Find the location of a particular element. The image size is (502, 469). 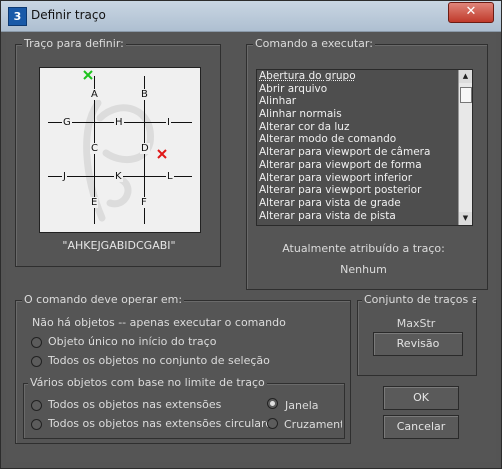

grid-label-a: A is located at coordinates (94, 94).